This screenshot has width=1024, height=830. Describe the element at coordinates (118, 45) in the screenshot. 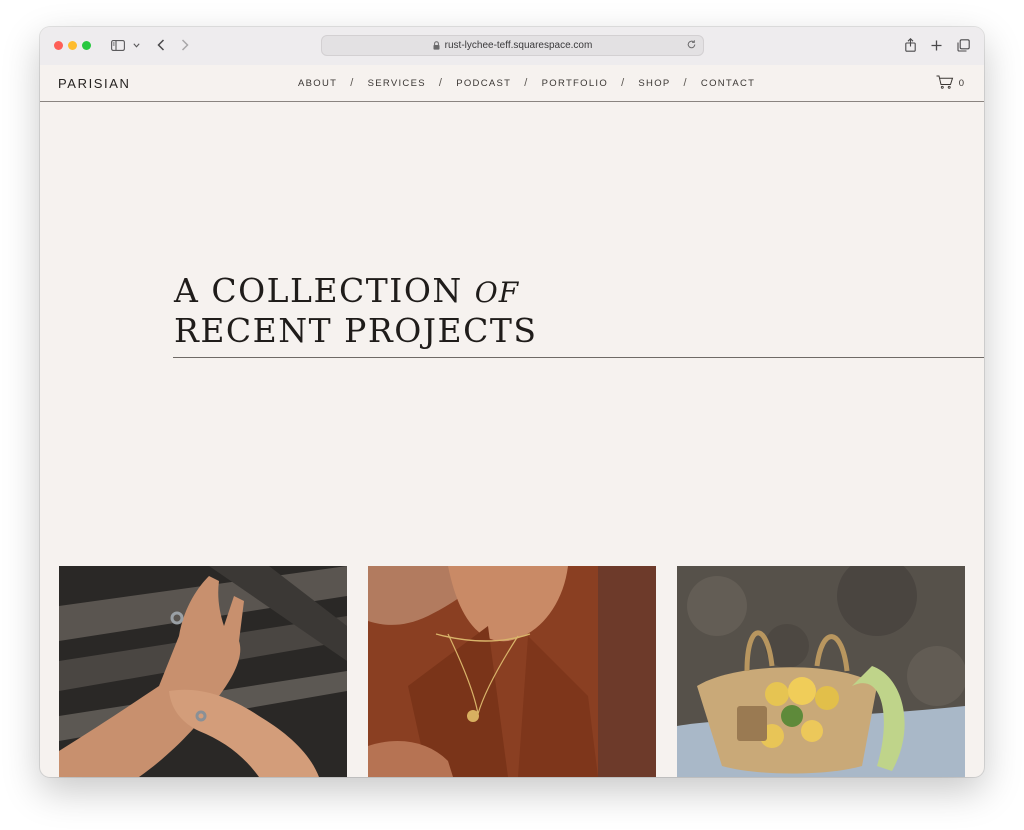

I see `sidebar-toggle-icon` at that location.